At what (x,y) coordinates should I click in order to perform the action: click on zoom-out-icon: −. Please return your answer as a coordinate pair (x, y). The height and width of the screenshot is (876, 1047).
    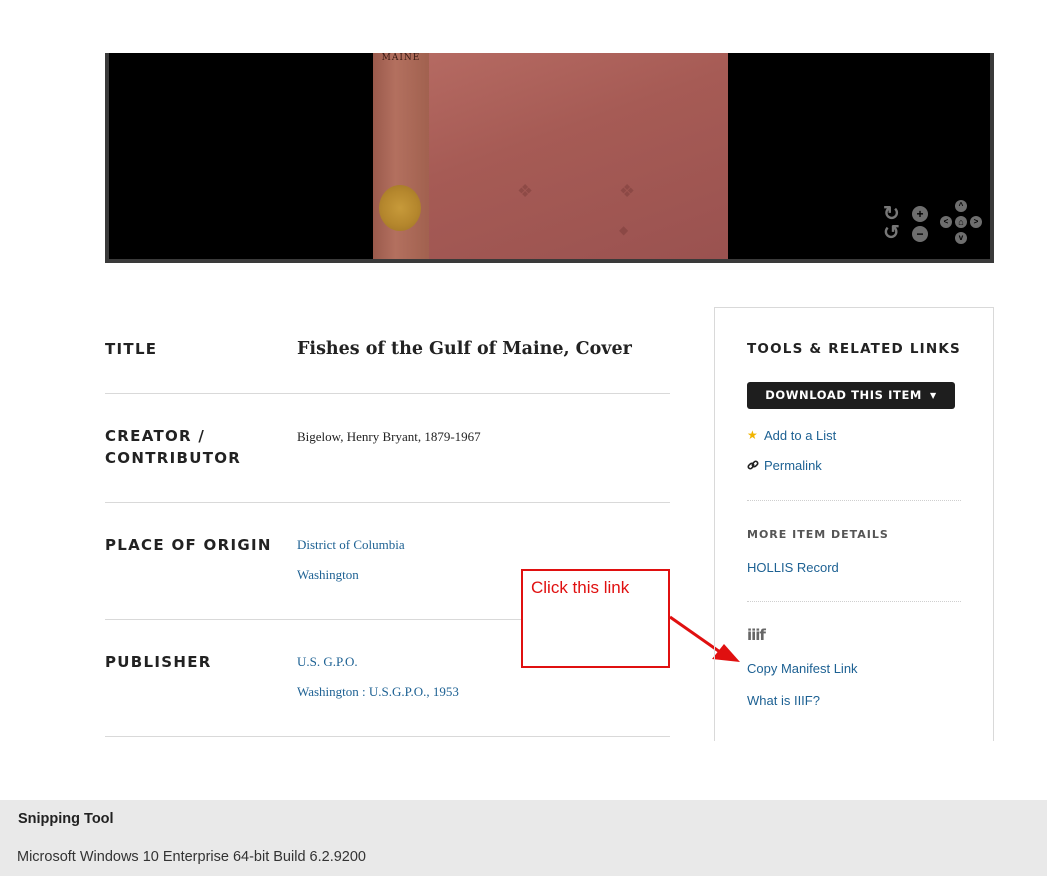
    Looking at the image, I should click on (920, 234).